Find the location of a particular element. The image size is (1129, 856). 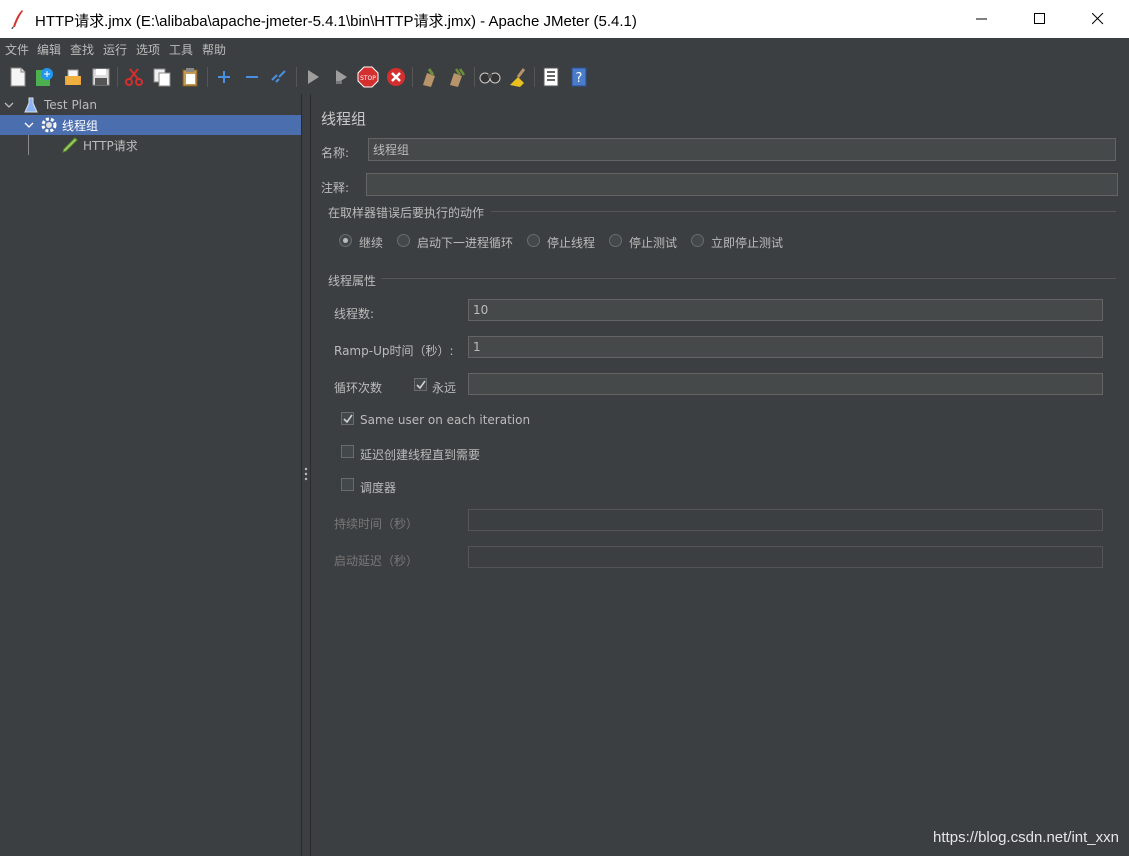

split-pane-divider is located at coordinates (306, 475).